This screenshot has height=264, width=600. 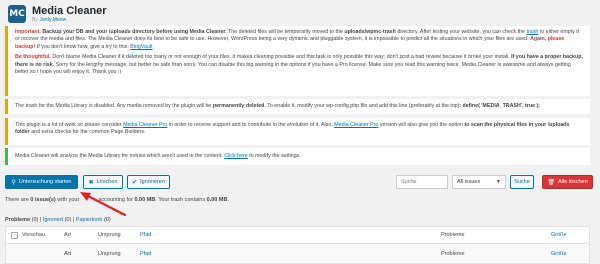 I want to click on col-ursprung-footer: Ursprung, so click(x=109, y=253).